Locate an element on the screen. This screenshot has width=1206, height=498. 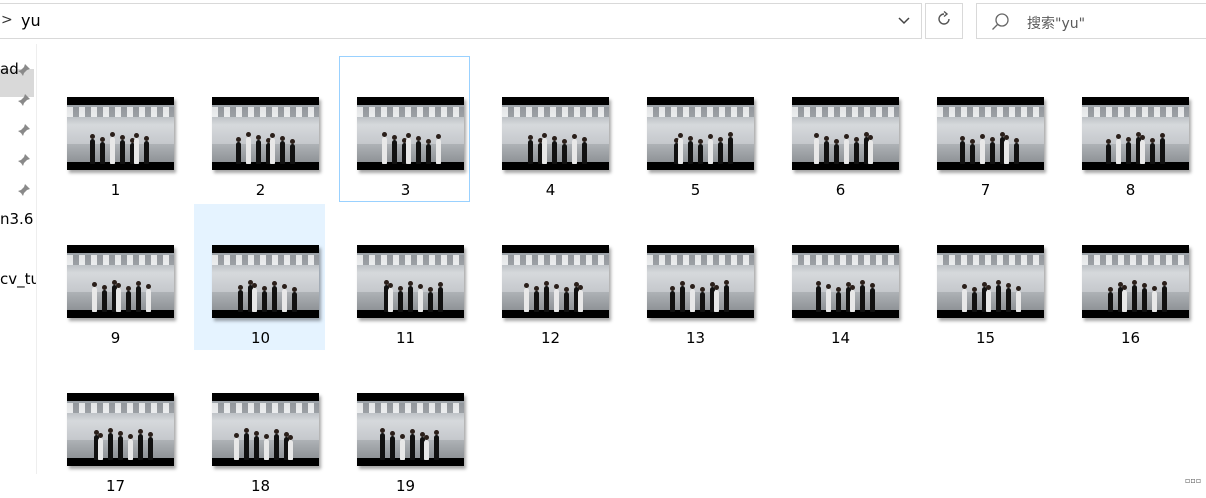
file-name: 8 is located at coordinates (1130, 190).